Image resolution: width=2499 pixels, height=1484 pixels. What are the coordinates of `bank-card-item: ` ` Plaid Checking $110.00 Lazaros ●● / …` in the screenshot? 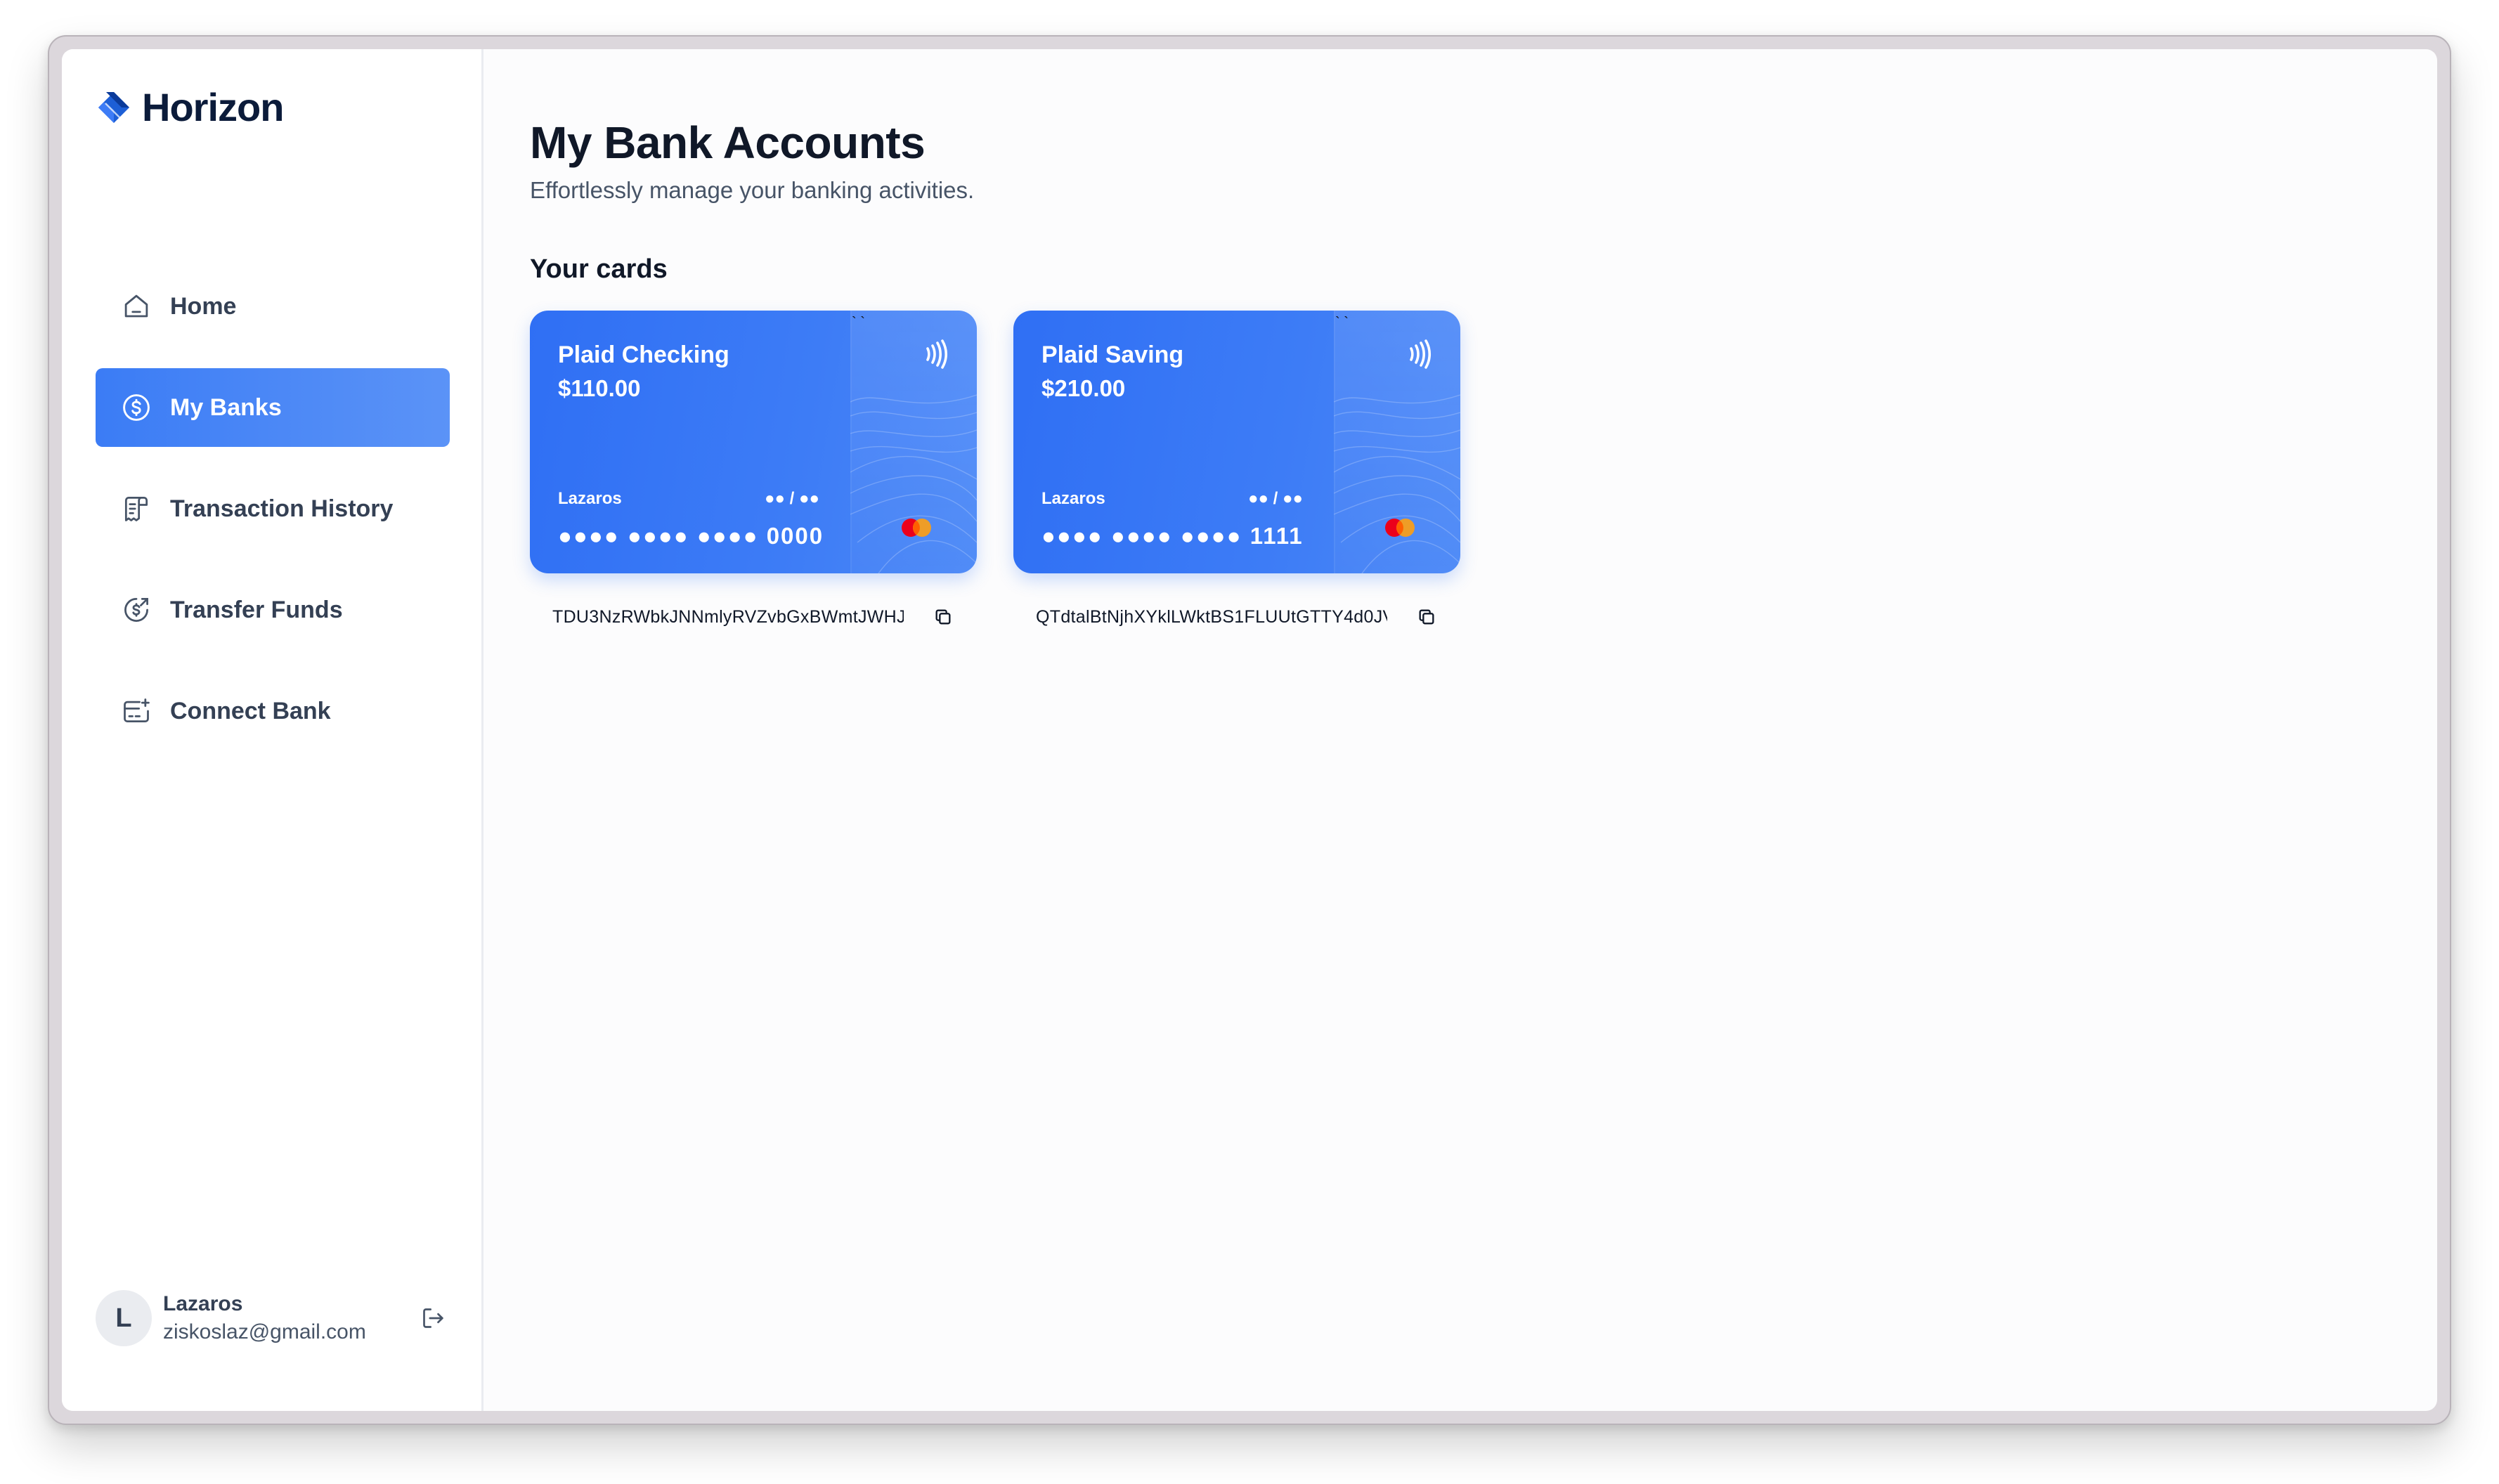 It's located at (753, 469).